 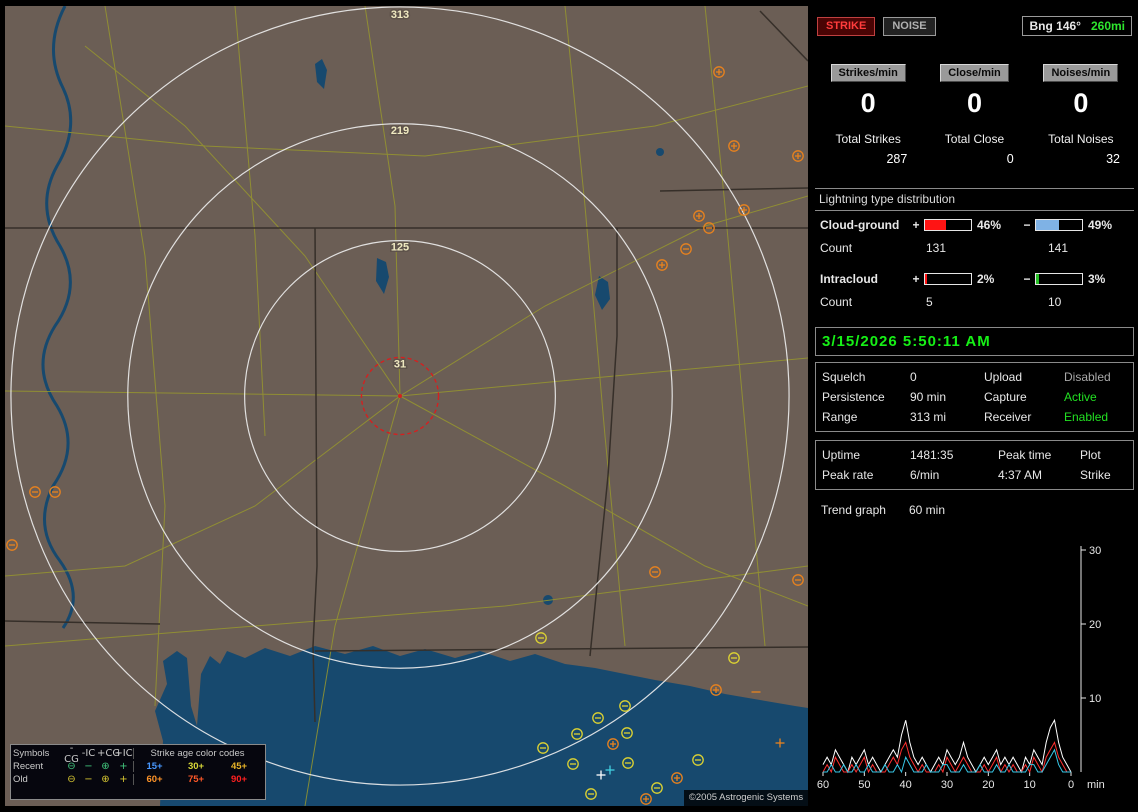 What do you see at coordinates (1059, 279) in the screenshot?
I see `ic-minus-bar` at bounding box center [1059, 279].